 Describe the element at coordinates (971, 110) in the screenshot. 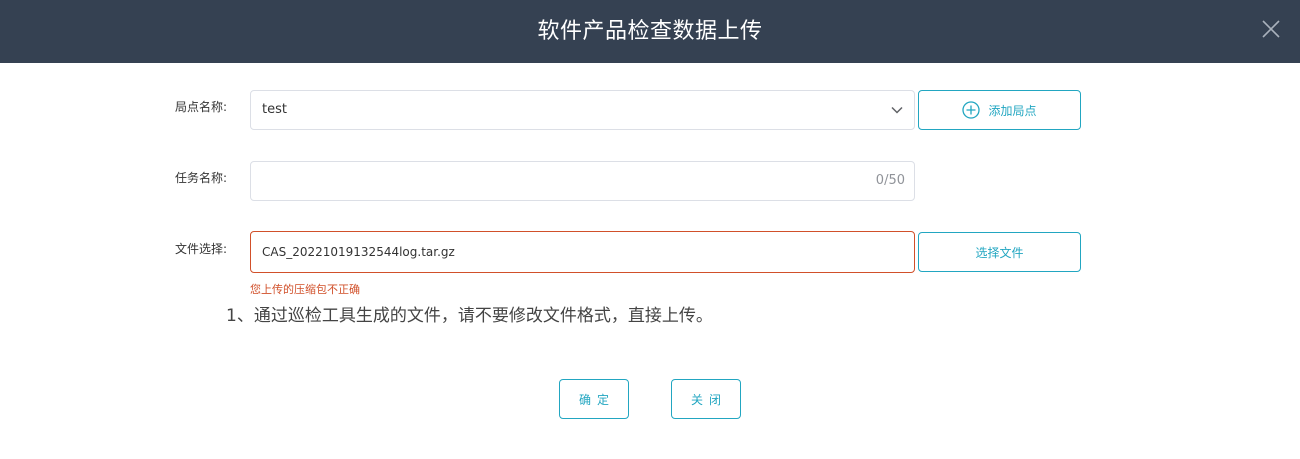

I see `plus-circle-icon` at that location.